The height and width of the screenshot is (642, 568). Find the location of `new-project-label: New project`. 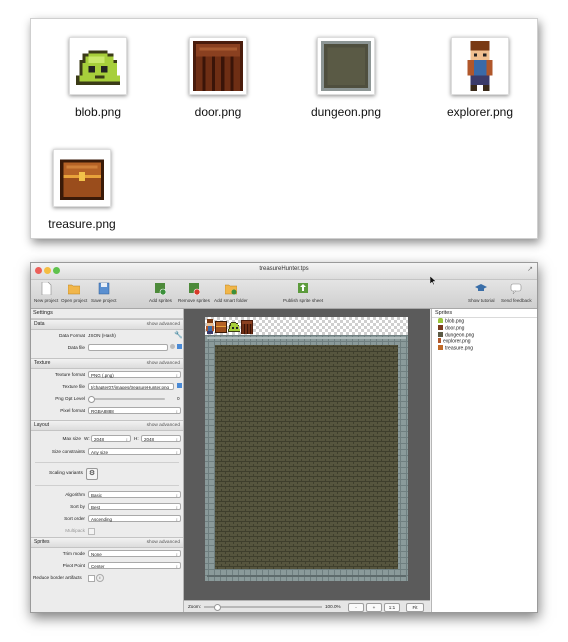

new-project-label: New project is located at coordinates (46, 300).